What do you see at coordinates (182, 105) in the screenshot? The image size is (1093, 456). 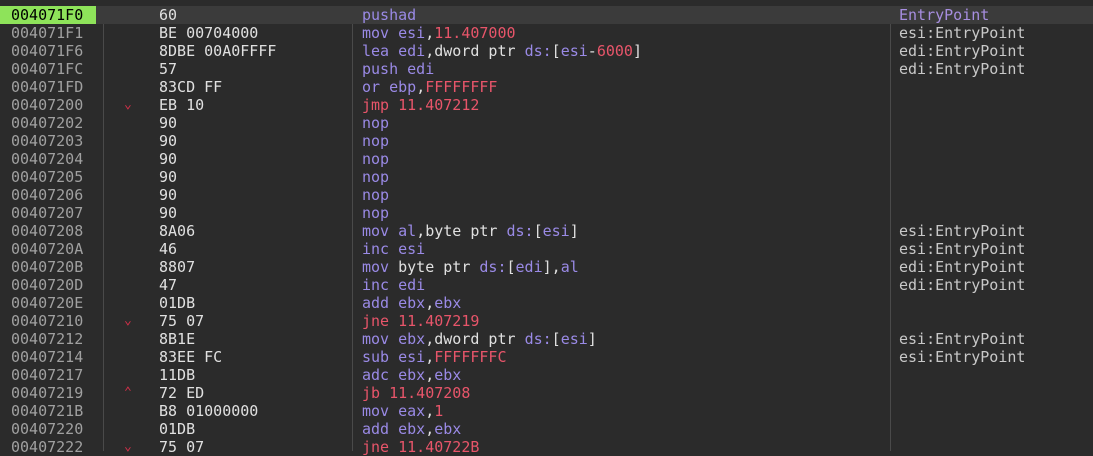 I see `bytes-cell: EB 10` at bounding box center [182, 105].